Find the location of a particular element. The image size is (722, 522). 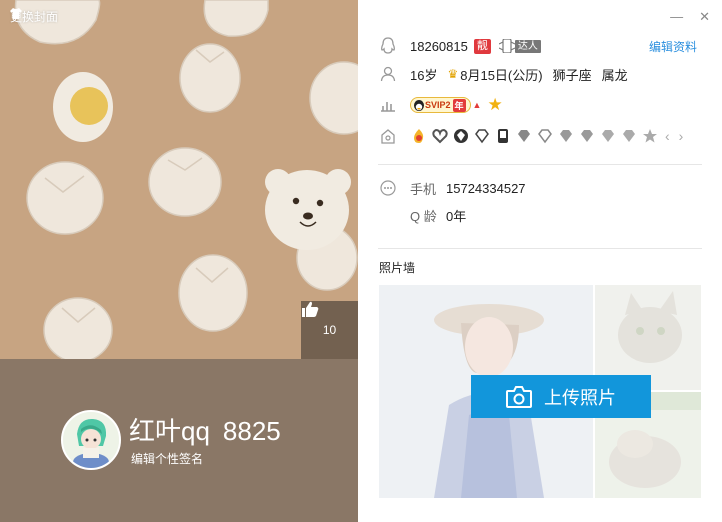

beauty-number-badge: 靓 is located at coordinates (482, 46).